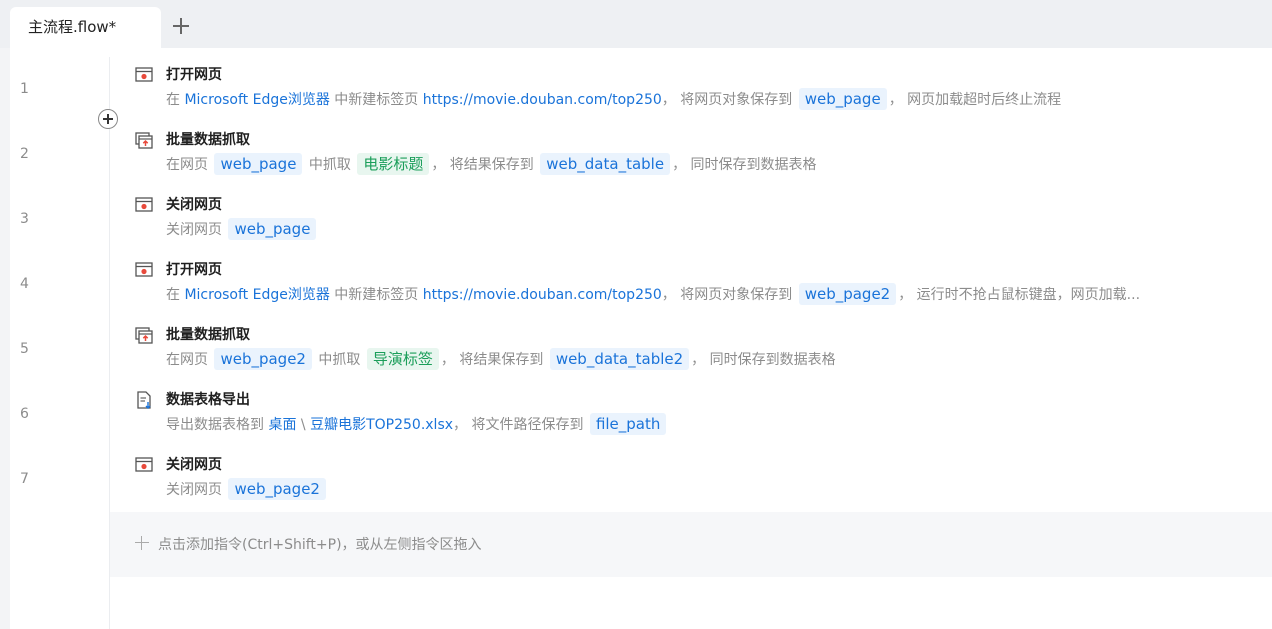  What do you see at coordinates (691, 479) in the screenshot?
I see `step-close-webpage: 关闭网页 关闭网页 web_page2` at bounding box center [691, 479].